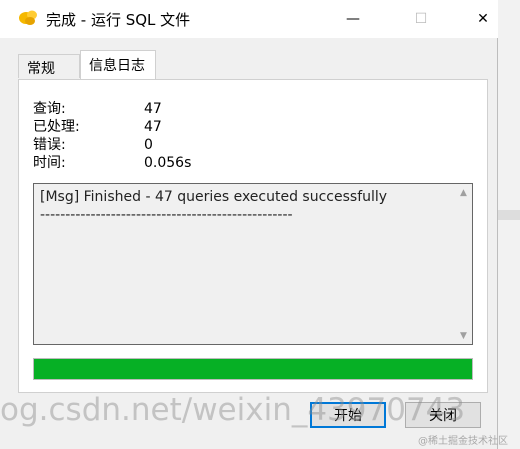 The width and height of the screenshot is (520, 449). Describe the element at coordinates (49, 109) in the screenshot. I see `stat-label: 查询:` at that location.